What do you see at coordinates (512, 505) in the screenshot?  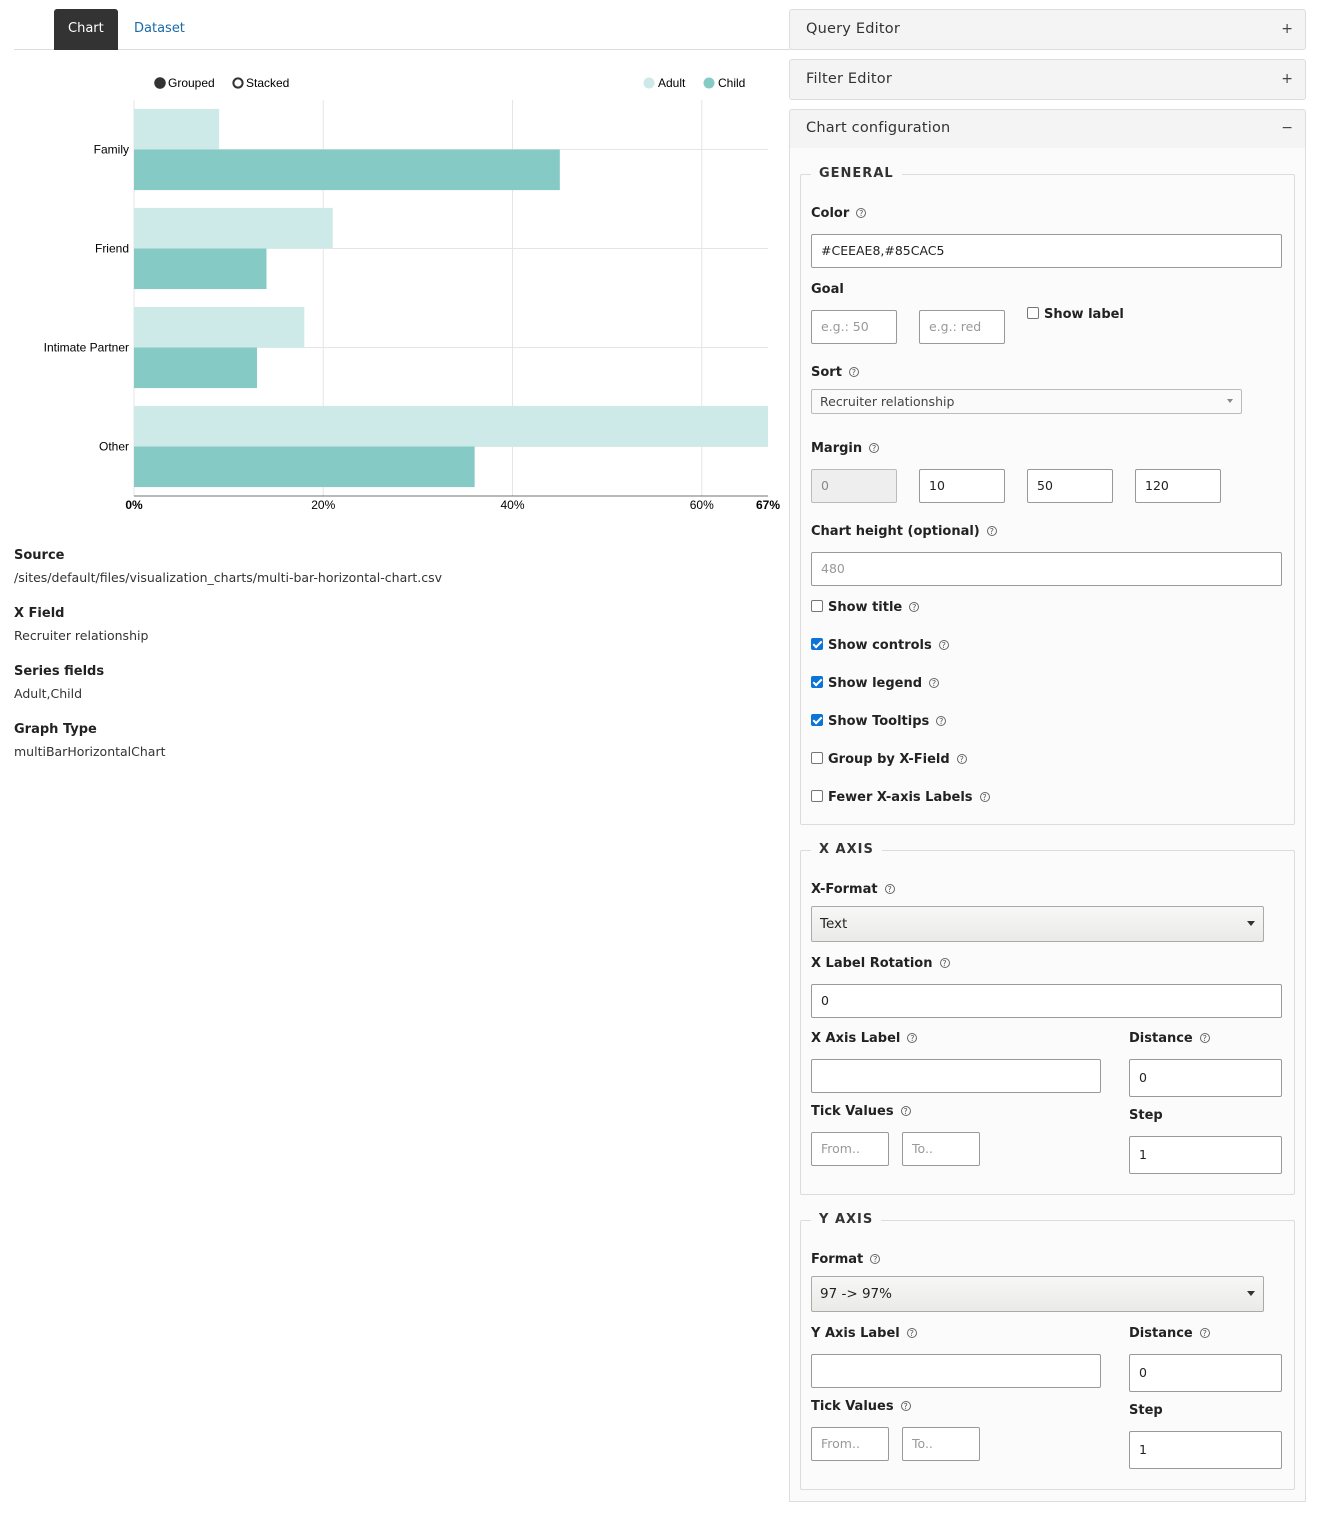 I see `x-tick-label: 40%` at bounding box center [512, 505].